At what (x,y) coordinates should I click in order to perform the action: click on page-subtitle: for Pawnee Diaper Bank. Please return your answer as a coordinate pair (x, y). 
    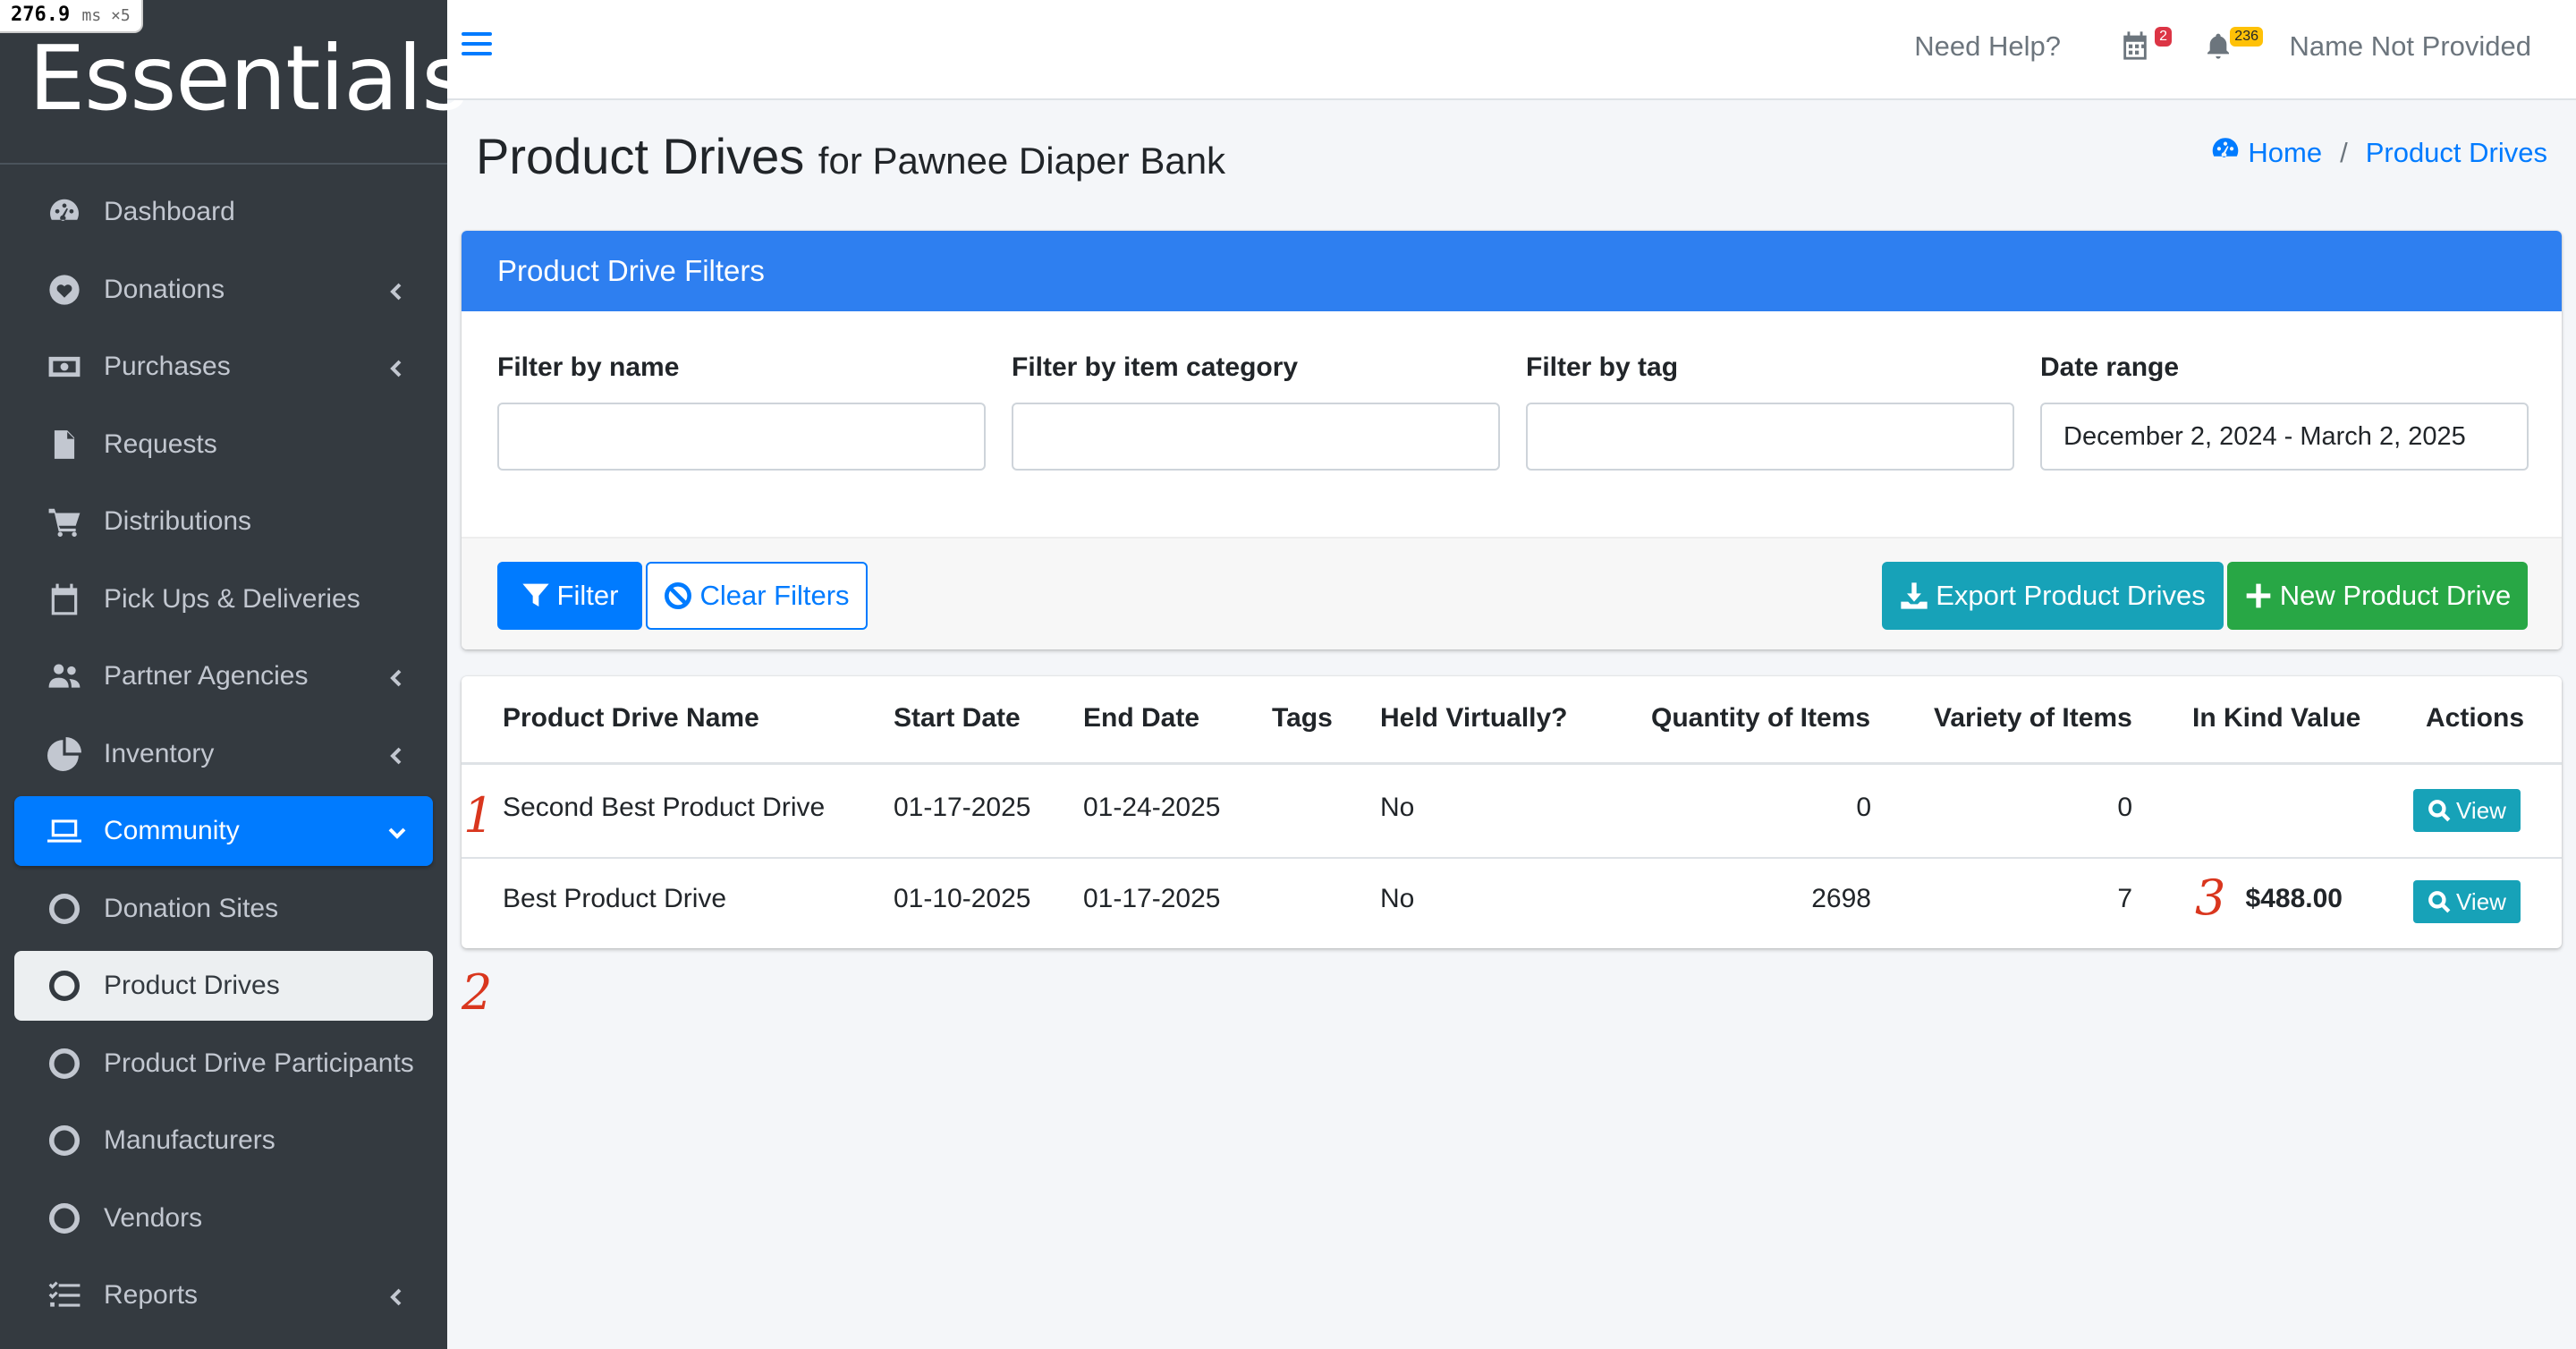
    Looking at the image, I should click on (1022, 161).